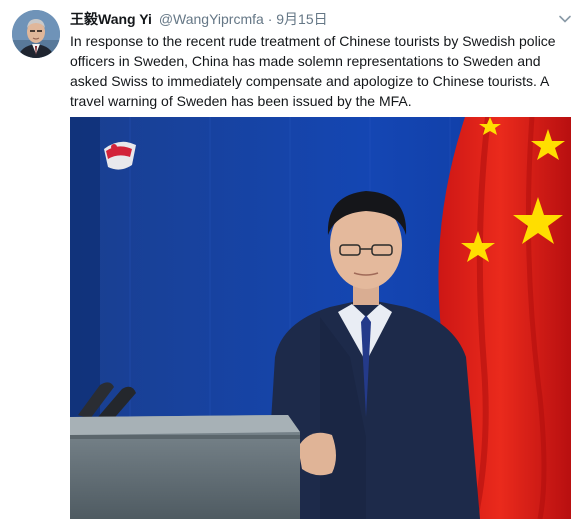 Image resolution: width=584 pixels, height=519 pixels. I want to click on user-handle: @WangYiprcmfa, so click(211, 19).